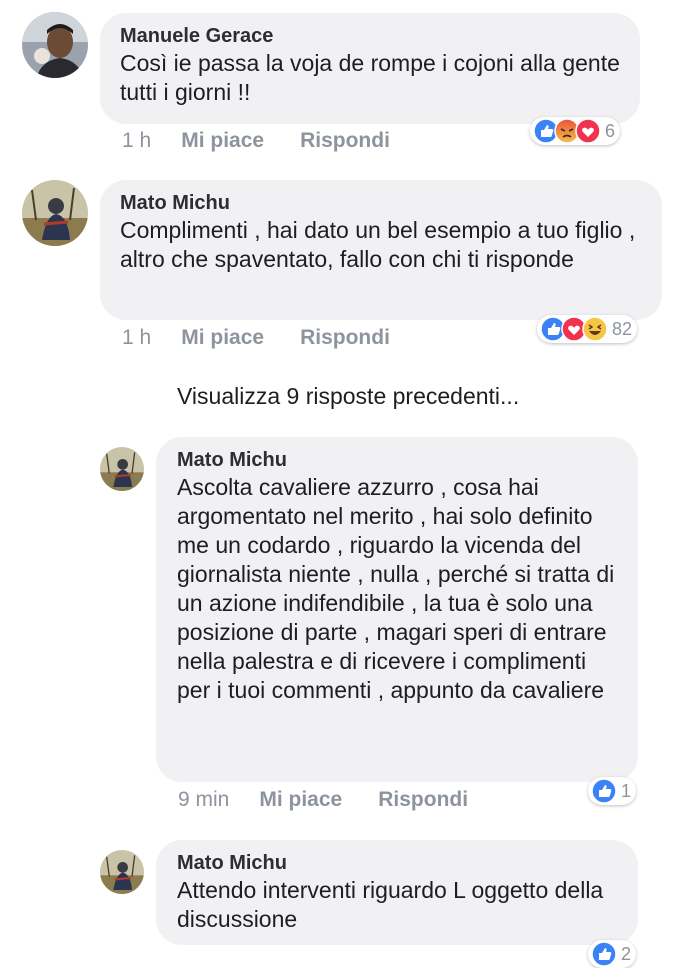 This screenshot has width=689, height=968. What do you see at coordinates (382, 203) in the screenshot?
I see `comment-author: Mato Michu` at bounding box center [382, 203].